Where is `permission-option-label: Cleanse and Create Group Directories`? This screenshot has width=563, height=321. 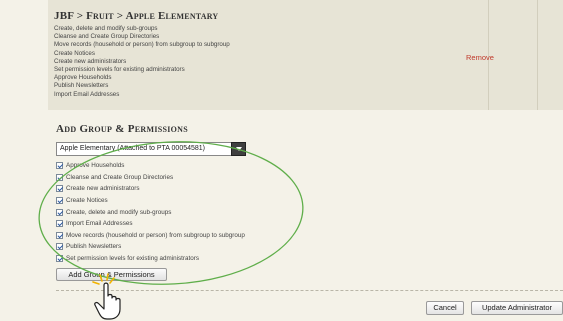 permission-option-label: Cleanse and Create Group Directories is located at coordinates (120, 177).